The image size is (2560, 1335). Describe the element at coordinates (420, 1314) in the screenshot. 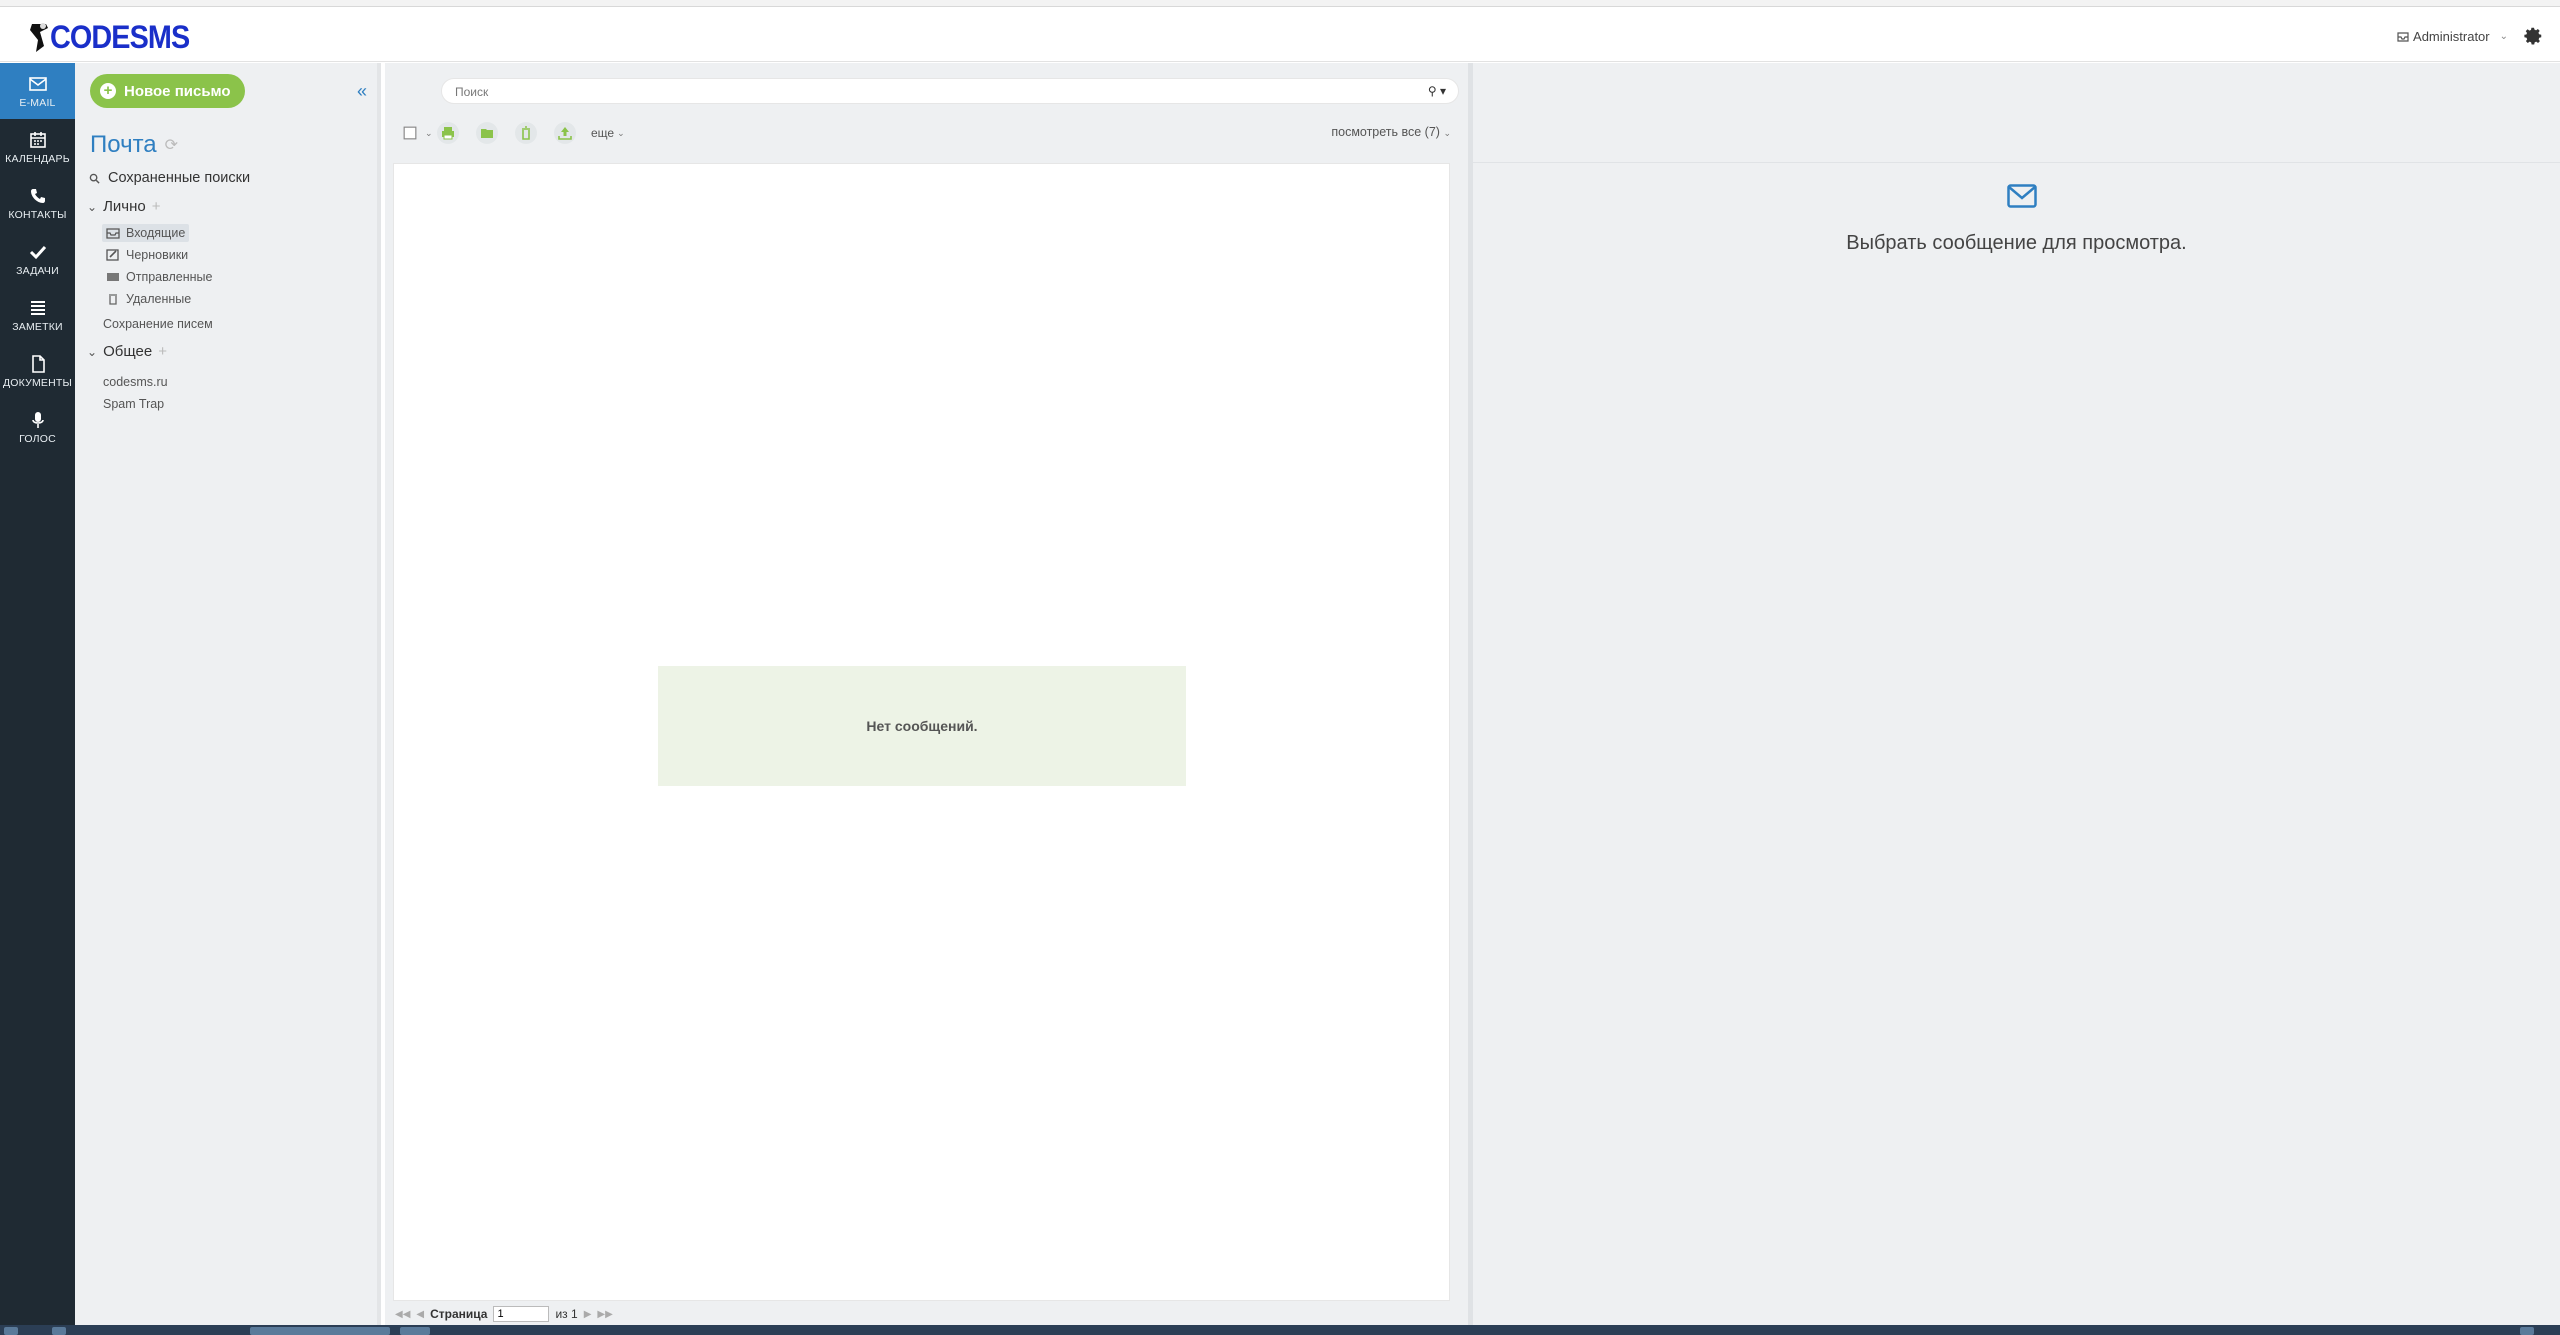

I see `prev-page-icon: ◀` at that location.